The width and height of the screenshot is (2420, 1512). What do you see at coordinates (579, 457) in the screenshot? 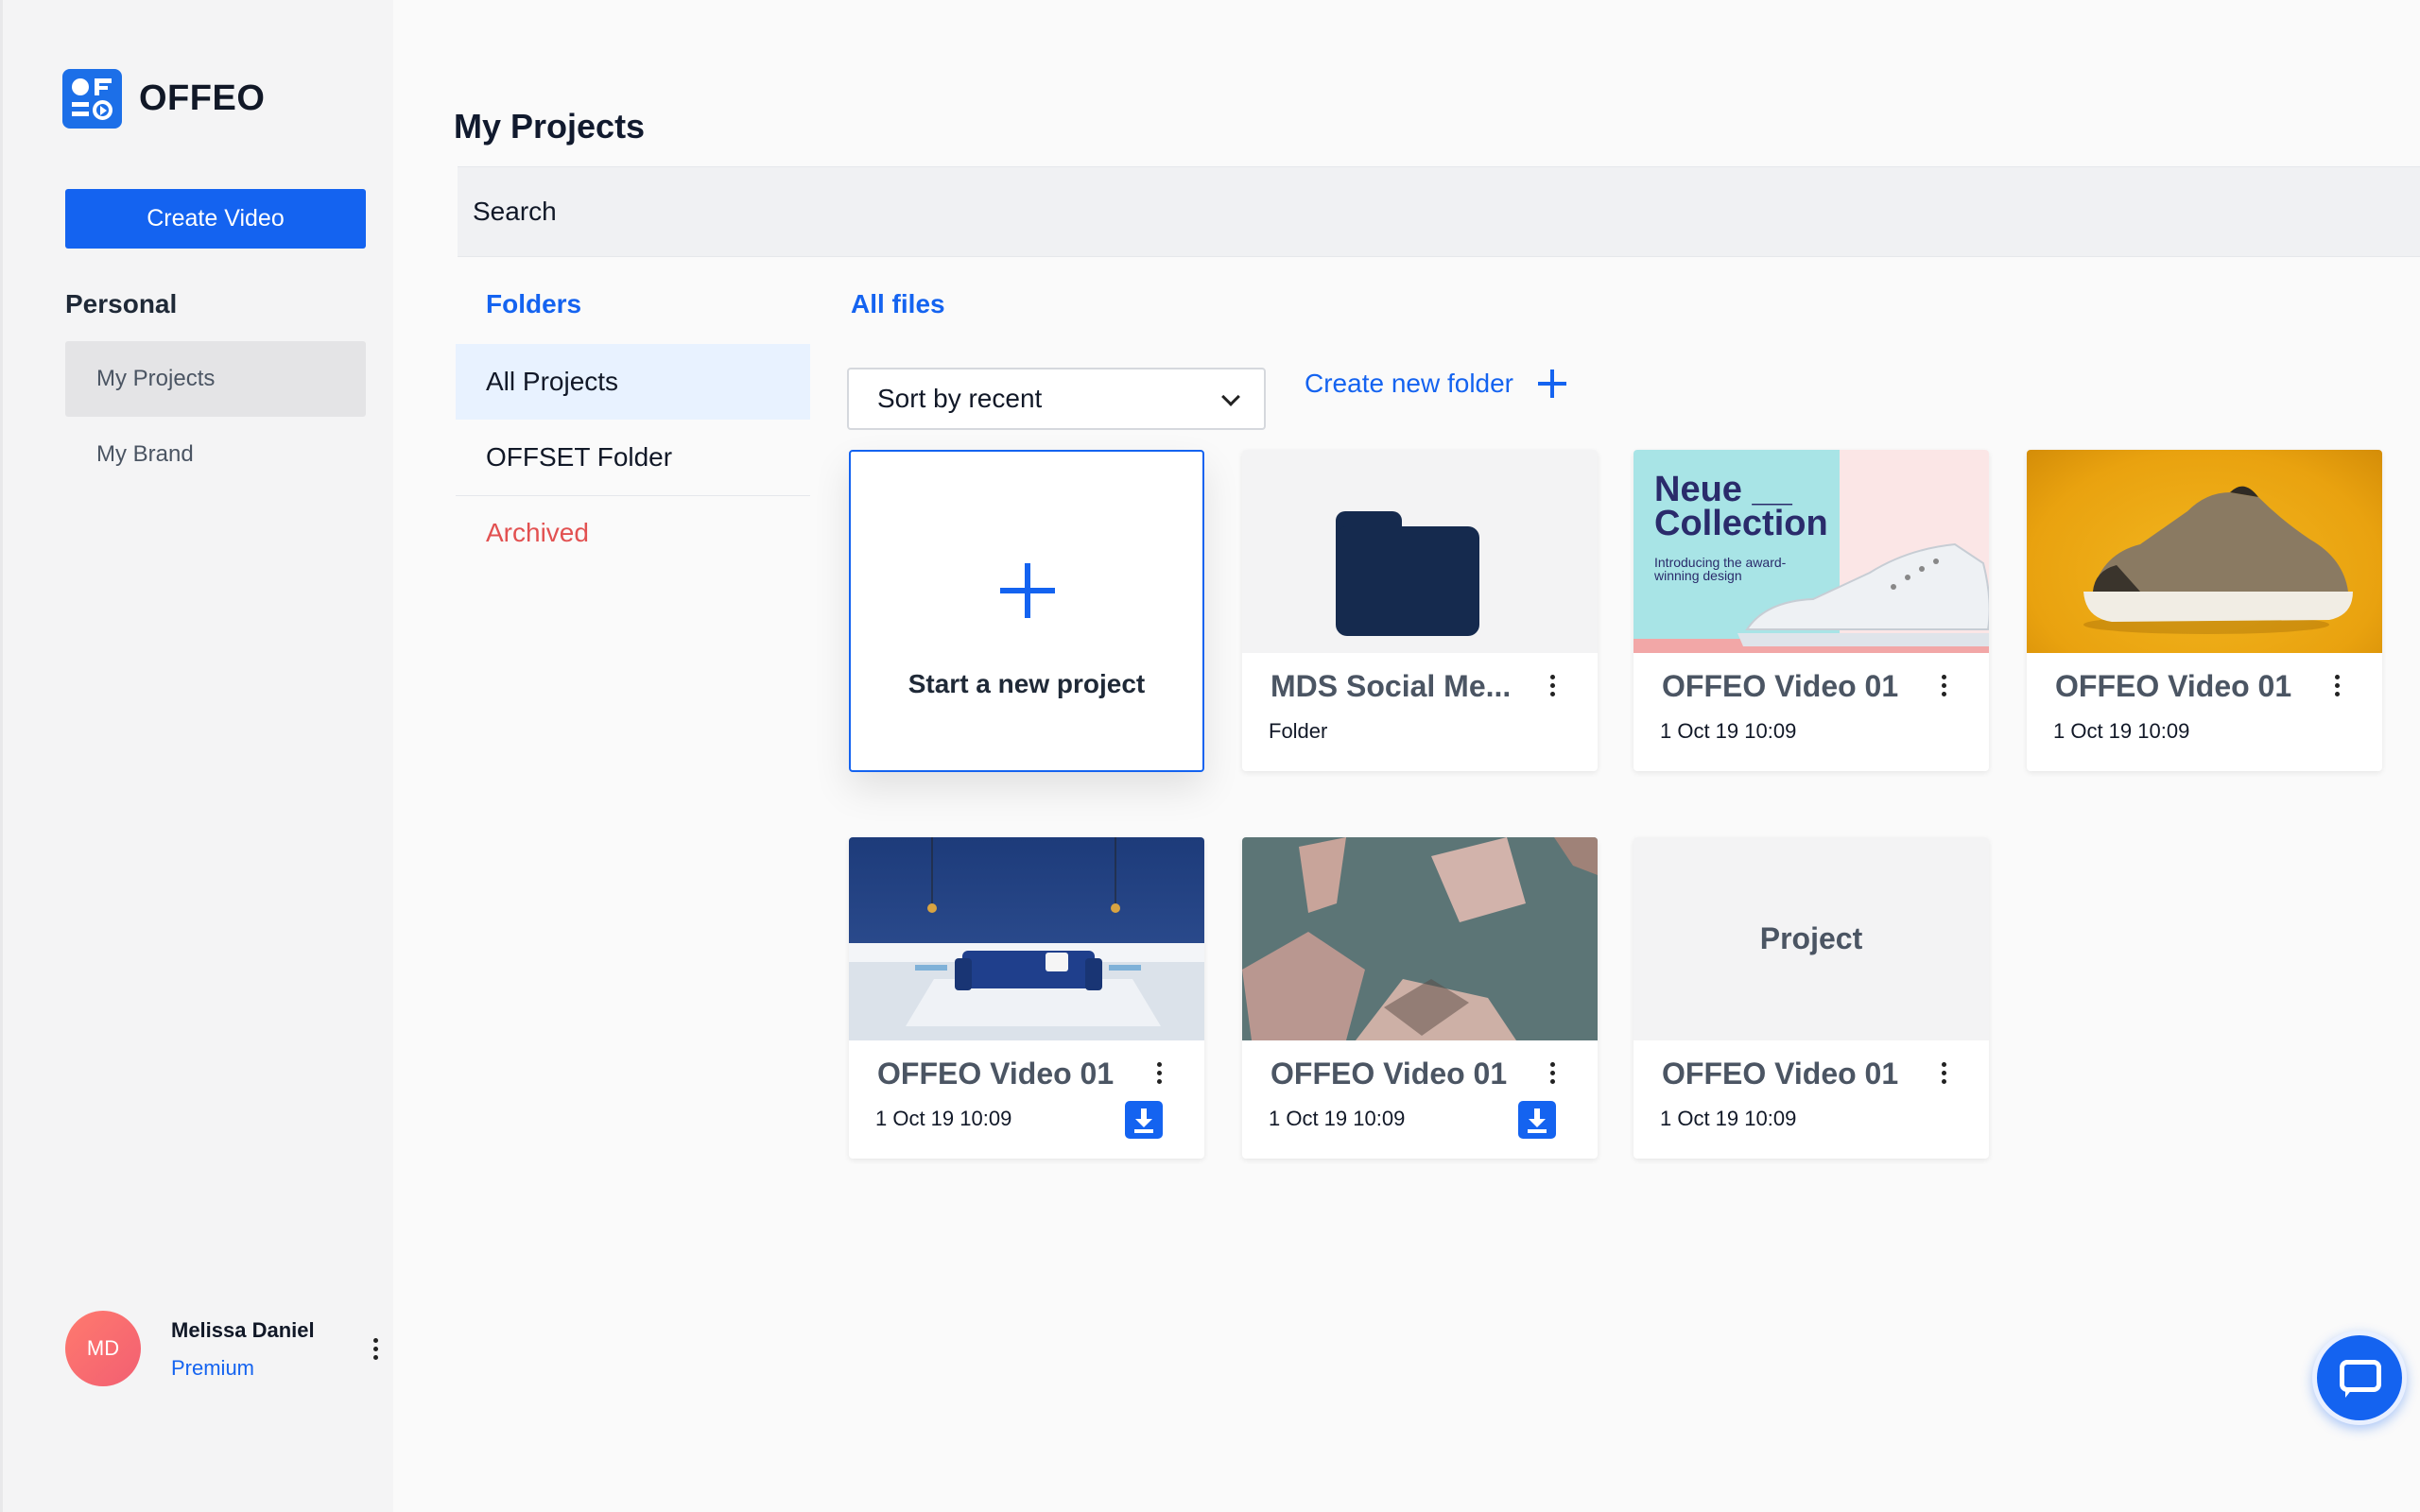
I see `folder-label: OFFSET Folder` at bounding box center [579, 457].